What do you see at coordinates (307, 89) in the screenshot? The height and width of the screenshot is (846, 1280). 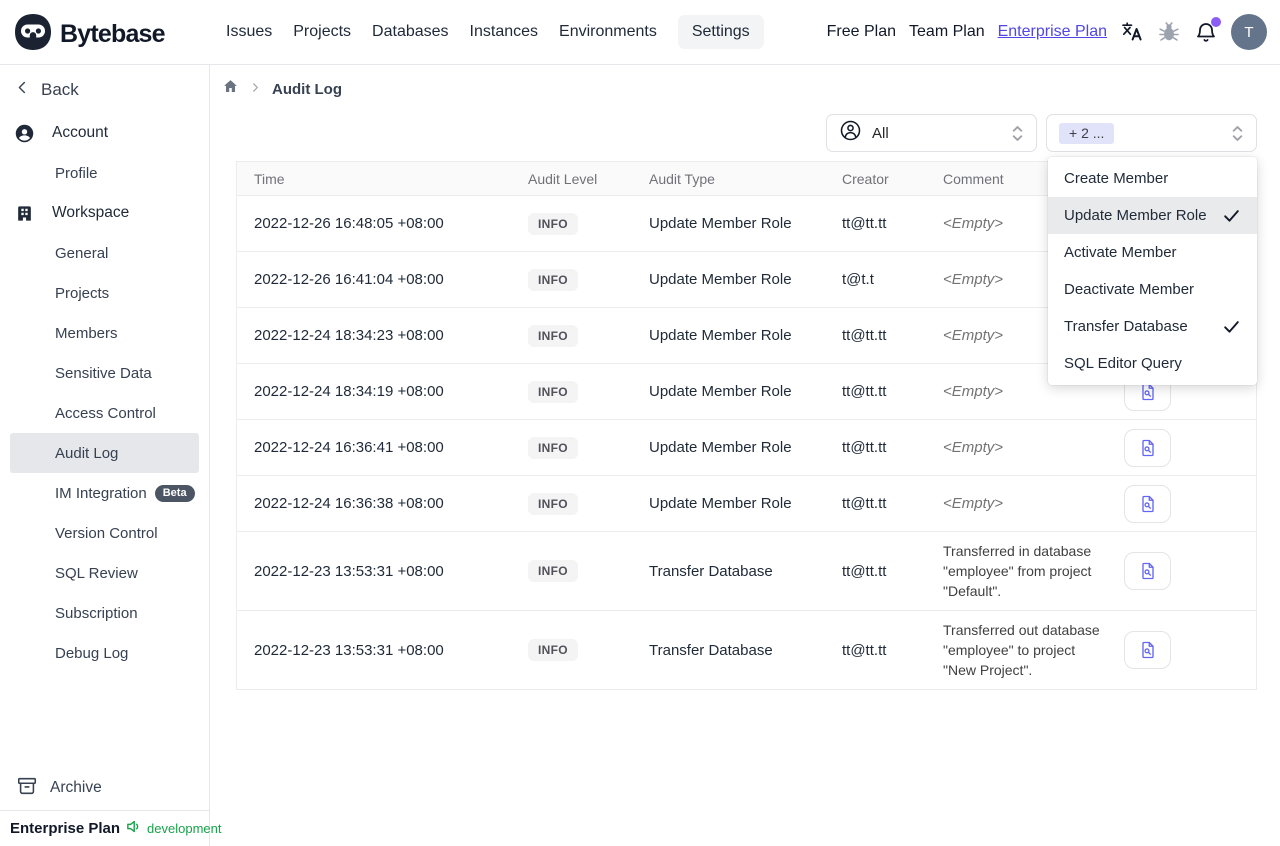 I see `breadcrumb-current: Audit Log` at bounding box center [307, 89].